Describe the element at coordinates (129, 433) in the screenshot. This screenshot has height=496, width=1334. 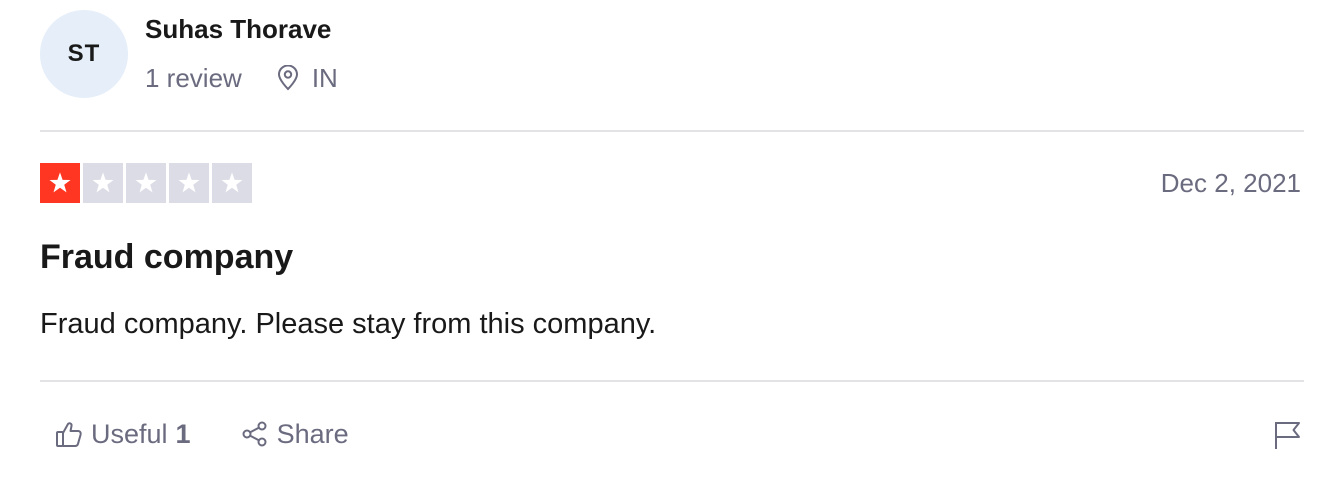
I see `useful-label: Useful` at that location.